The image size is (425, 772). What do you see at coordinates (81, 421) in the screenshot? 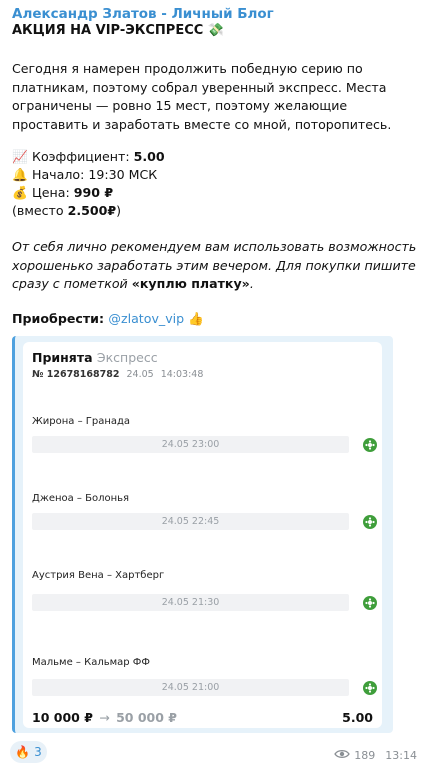
I see `match-teams: Жирона – Гранада` at bounding box center [81, 421].